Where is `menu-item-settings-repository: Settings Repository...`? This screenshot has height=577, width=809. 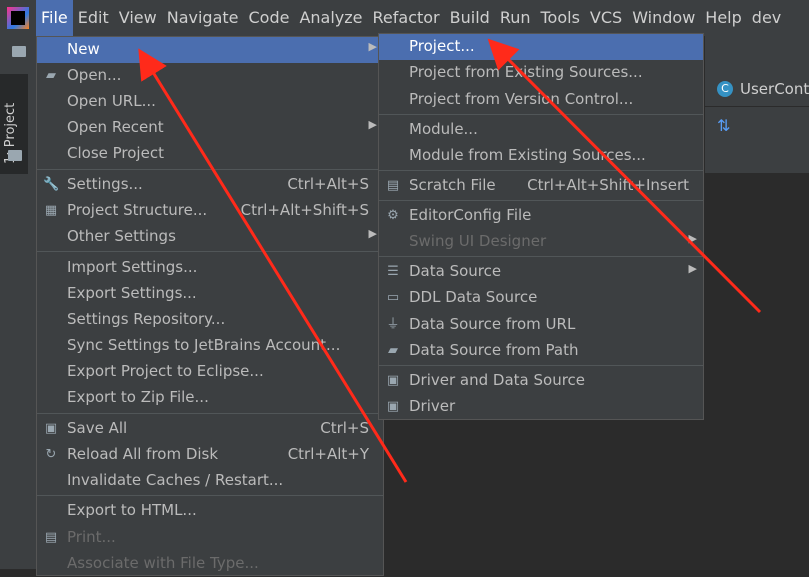
menu-item-settings-repository: Settings Repository... is located at coordinates (210, 320).